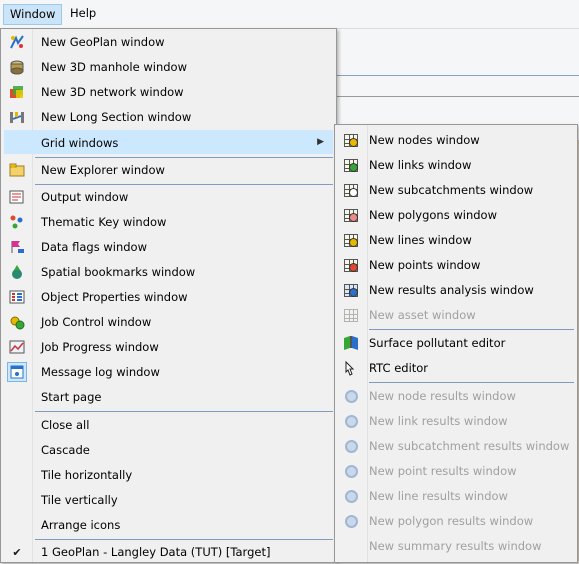  What do you see at coordinates (168, 170) in the screenshot?
I see `menu-item-new-explorer: New Explorer window` at bounding box center [168, 170].